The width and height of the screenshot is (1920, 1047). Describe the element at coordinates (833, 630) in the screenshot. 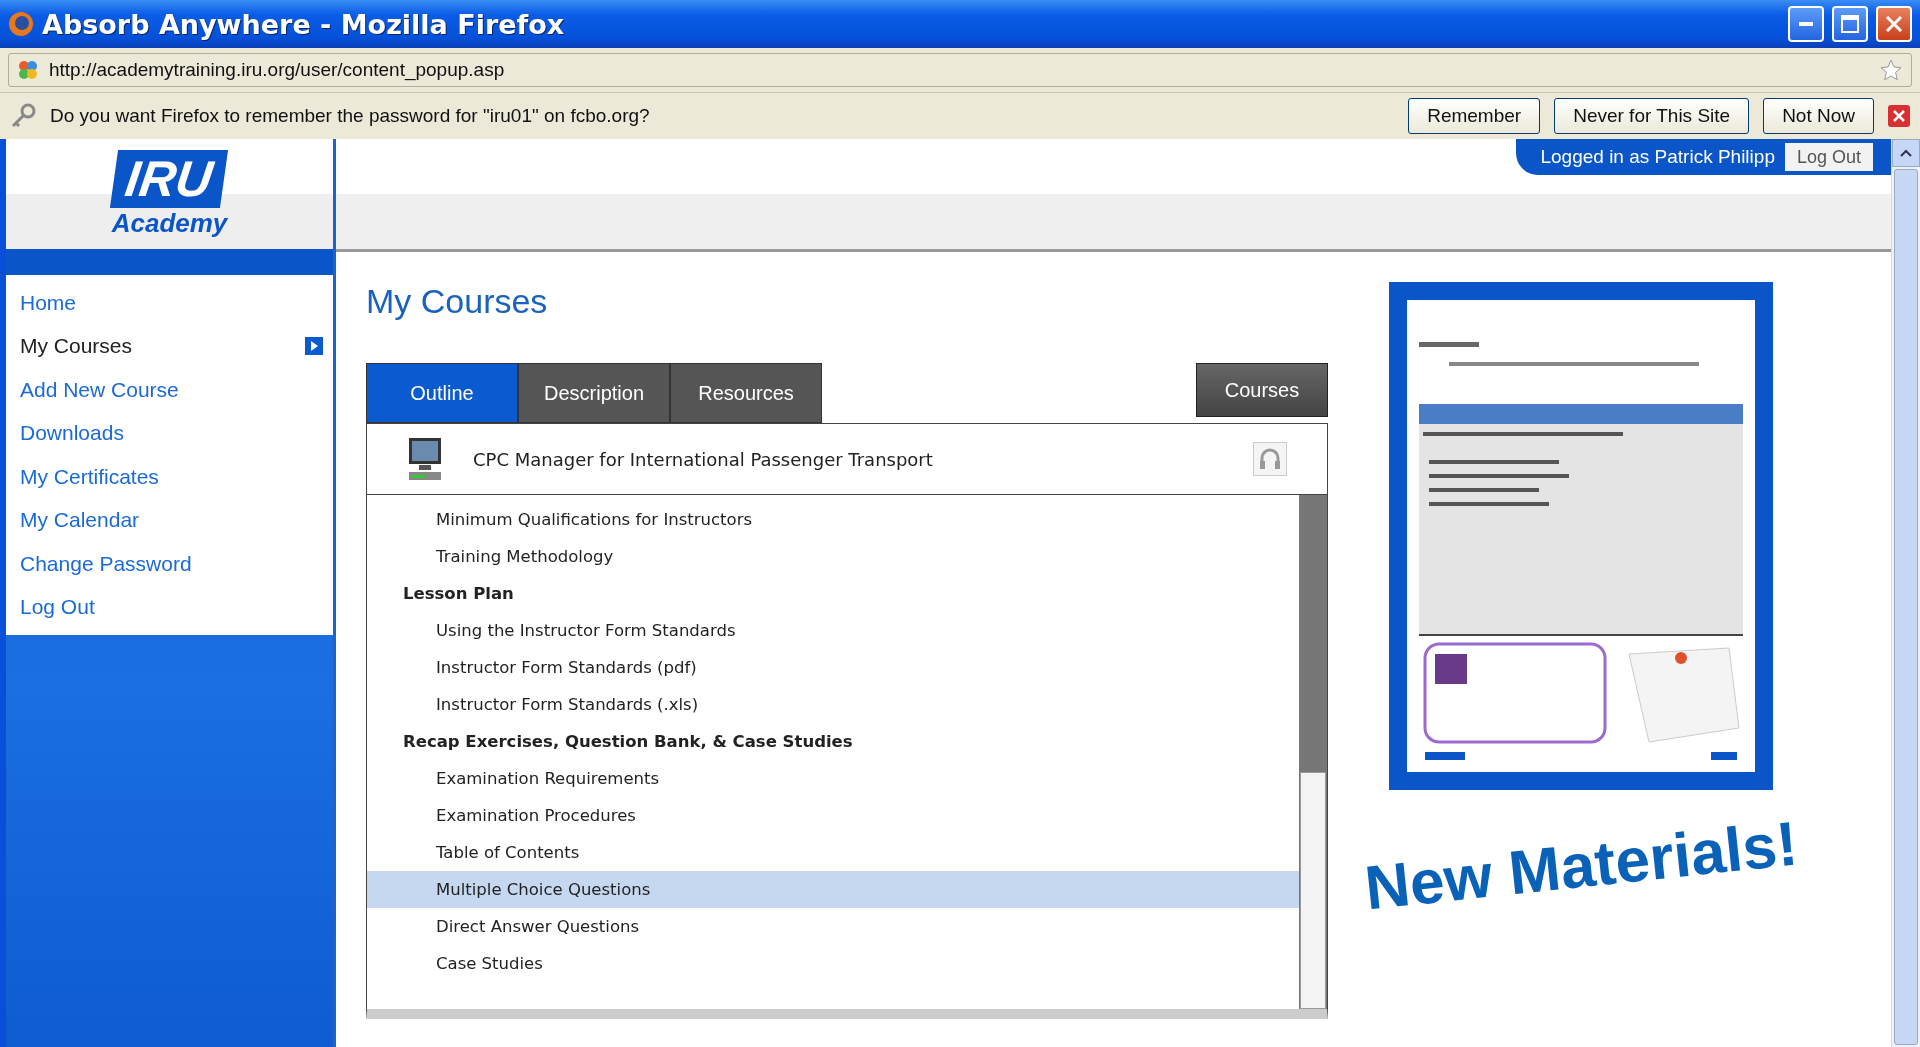

I see `outline-item: Using the Instructor Form Standards` at that location.